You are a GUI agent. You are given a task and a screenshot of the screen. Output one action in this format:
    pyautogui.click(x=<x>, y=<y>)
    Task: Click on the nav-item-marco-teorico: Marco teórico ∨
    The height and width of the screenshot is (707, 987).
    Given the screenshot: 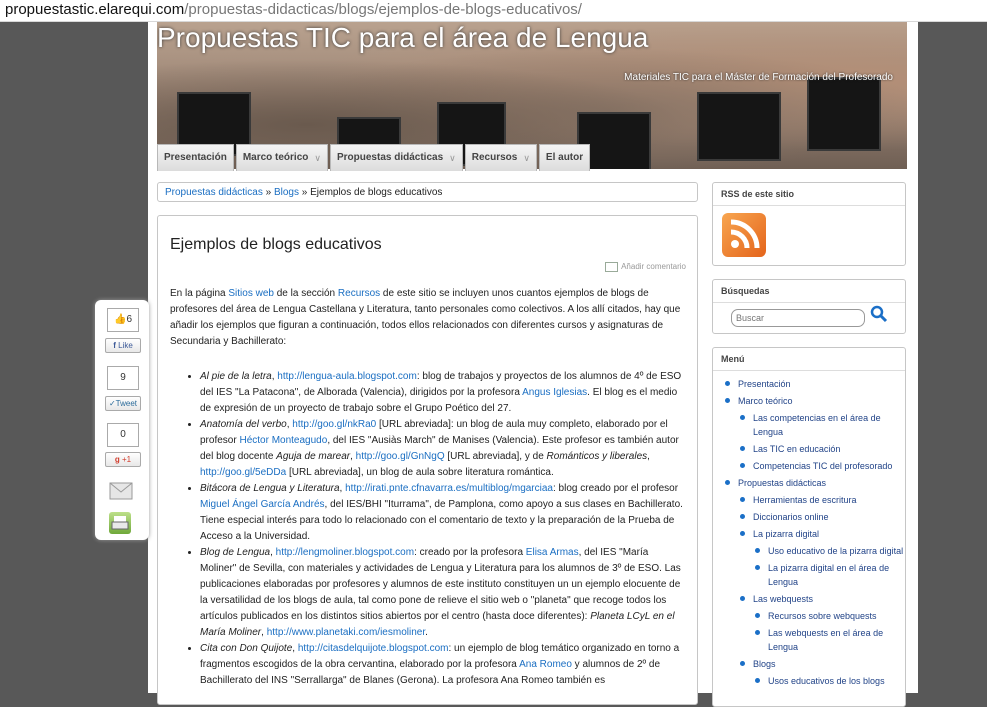 What is the action you would take?
    pyautogui.click(x=281, y=157)
    